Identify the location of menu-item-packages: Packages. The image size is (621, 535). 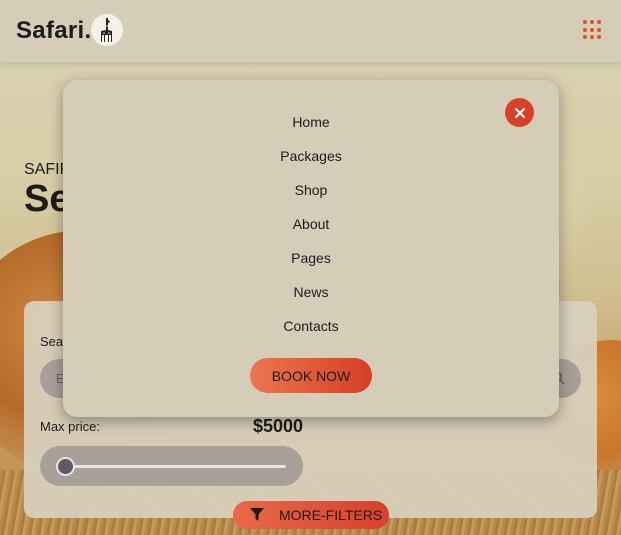
(311, 163).